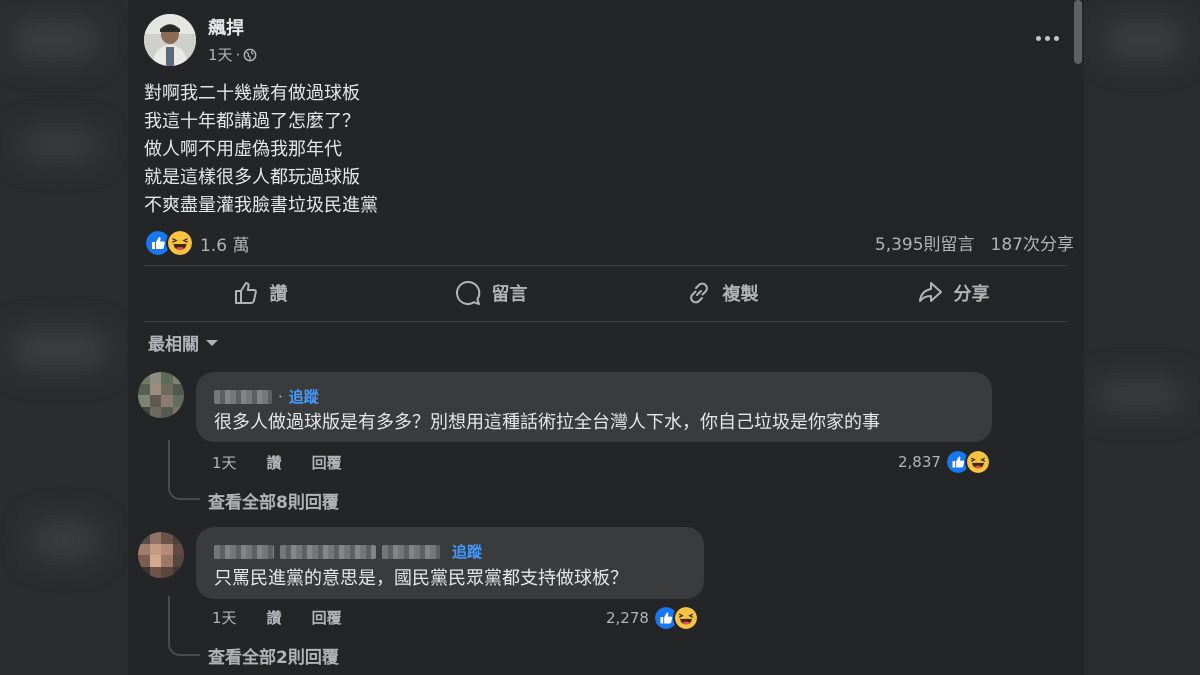 The width and height of the screenshot is (1200, 675). Describe the element at coordinates (547, 422) in the screenshot. I see `comment-text: 很多人做過球版是有多多？別想用這種話術拉全台灣人下水，你自己垃圾是你家的事` at that location.